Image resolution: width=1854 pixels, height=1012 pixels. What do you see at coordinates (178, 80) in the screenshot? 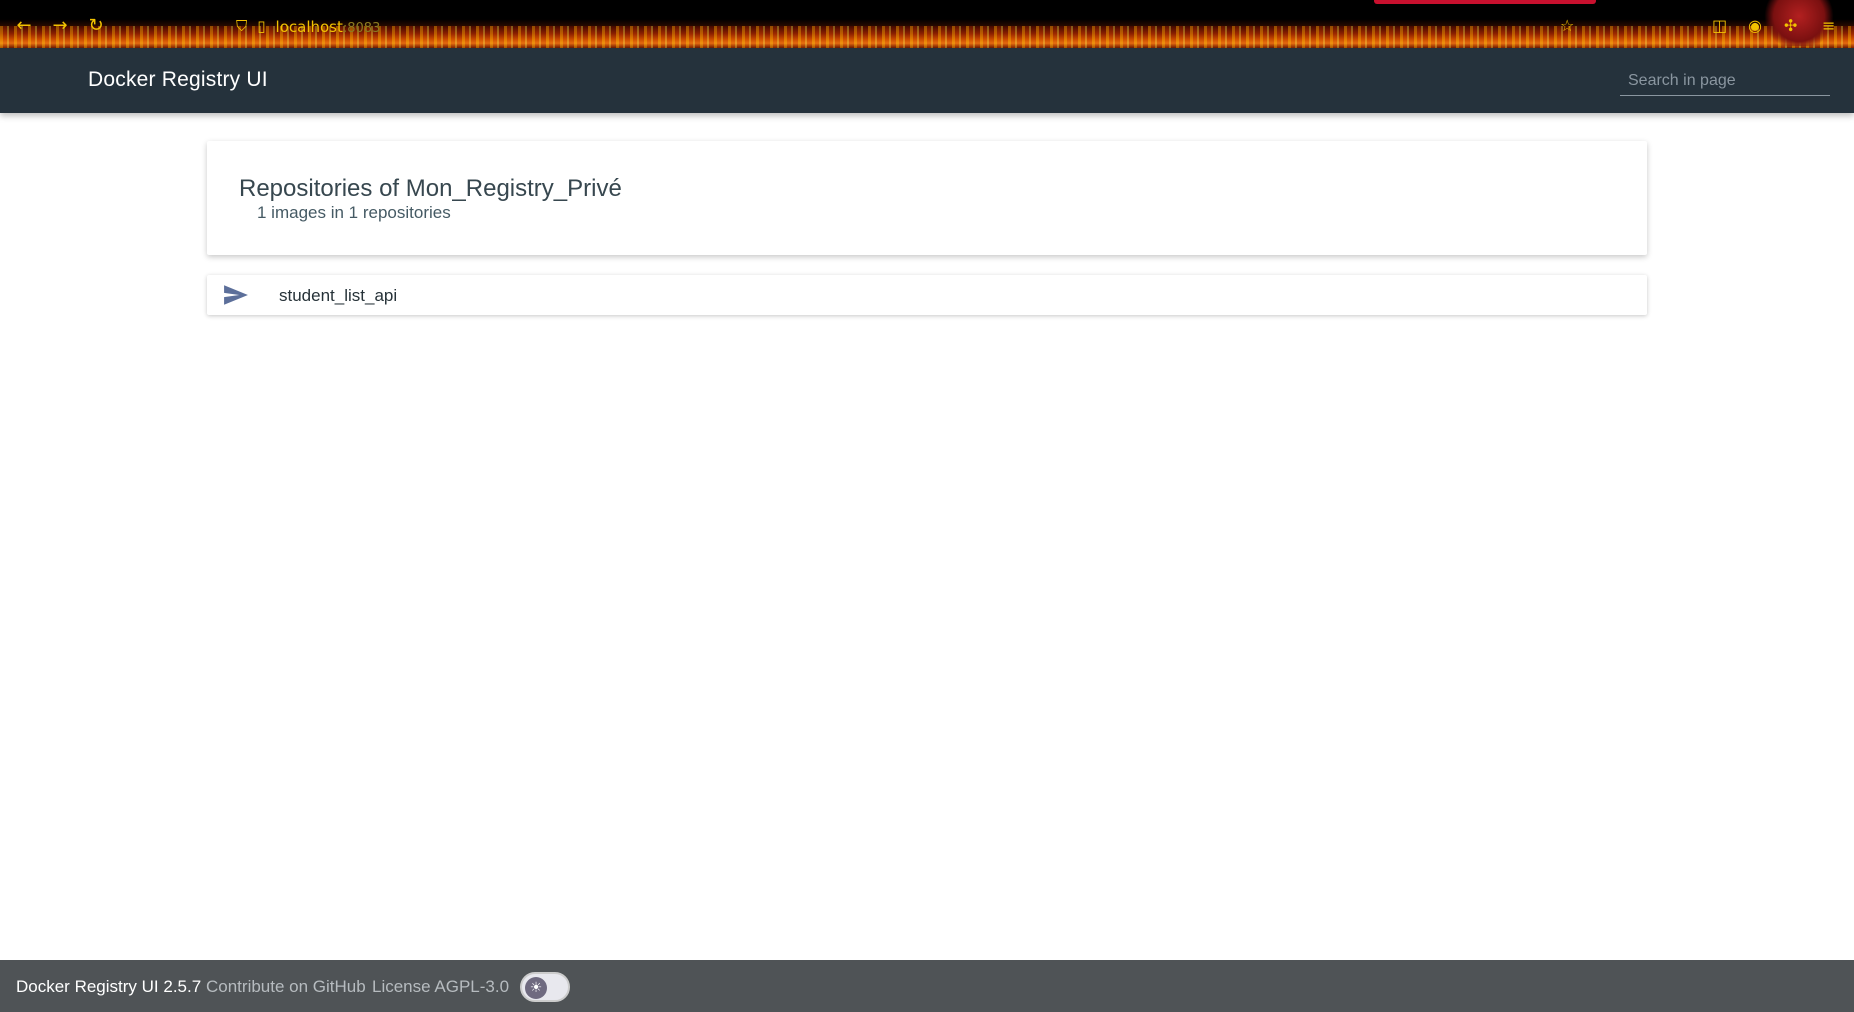
I see `app-title: Docker Registry UI` at bounding box center [178, 80].